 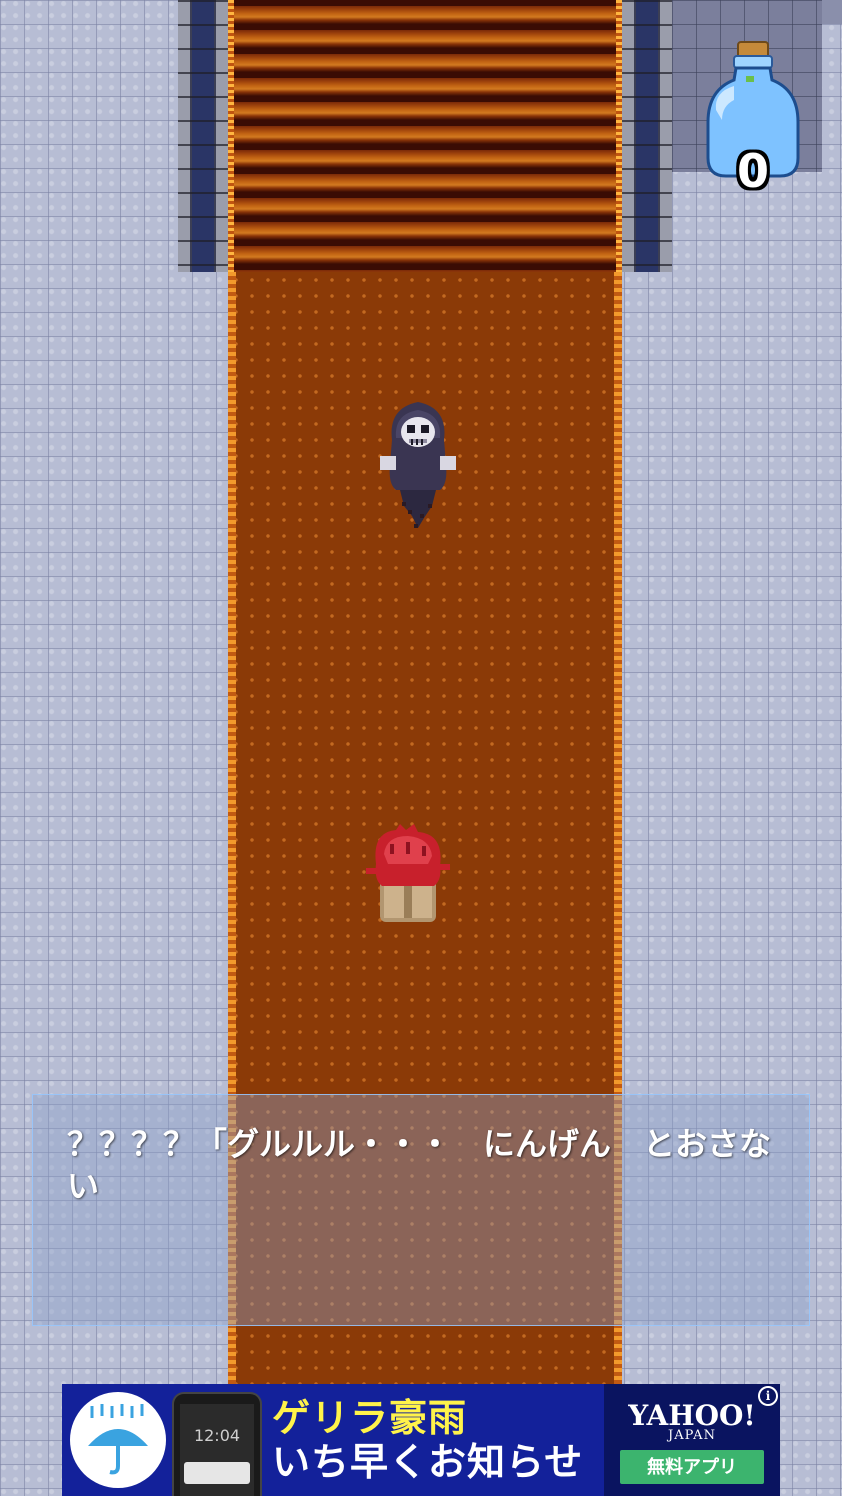 I want to click on ad-phone-screen: 12:04, so click(x=217, y=1450).